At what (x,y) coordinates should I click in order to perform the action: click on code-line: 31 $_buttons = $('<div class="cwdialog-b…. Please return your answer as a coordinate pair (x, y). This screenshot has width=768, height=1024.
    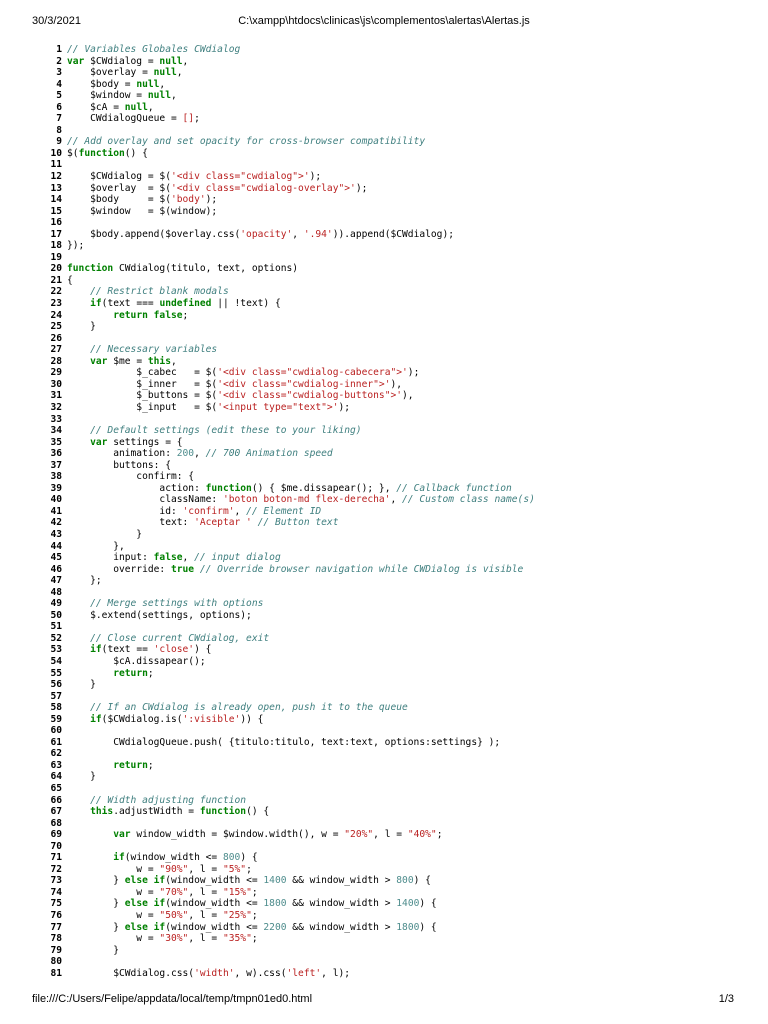
    Looking at the image, I should click on (389, 396).